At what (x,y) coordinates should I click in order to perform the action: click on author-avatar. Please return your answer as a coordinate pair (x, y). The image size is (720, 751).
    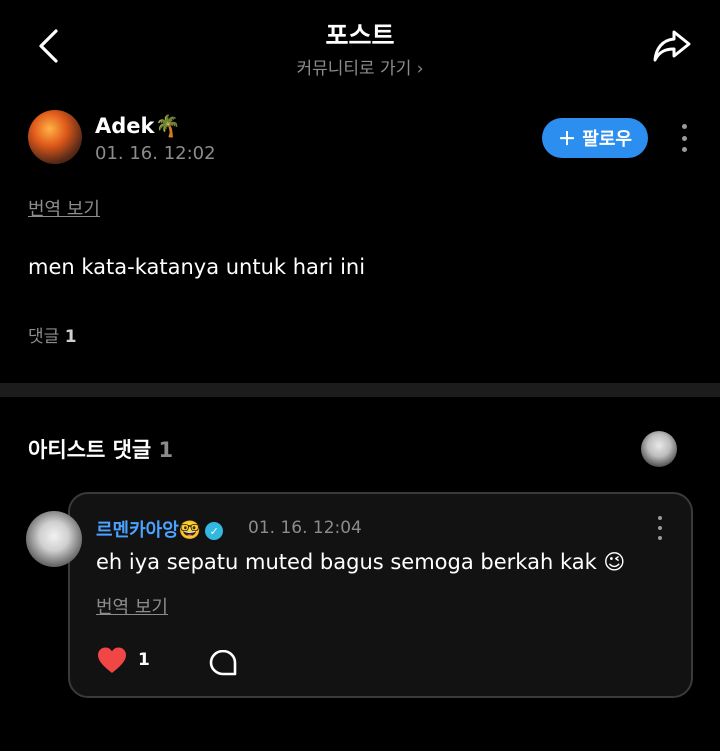
    Looking at the image, I should click on (55, 137).